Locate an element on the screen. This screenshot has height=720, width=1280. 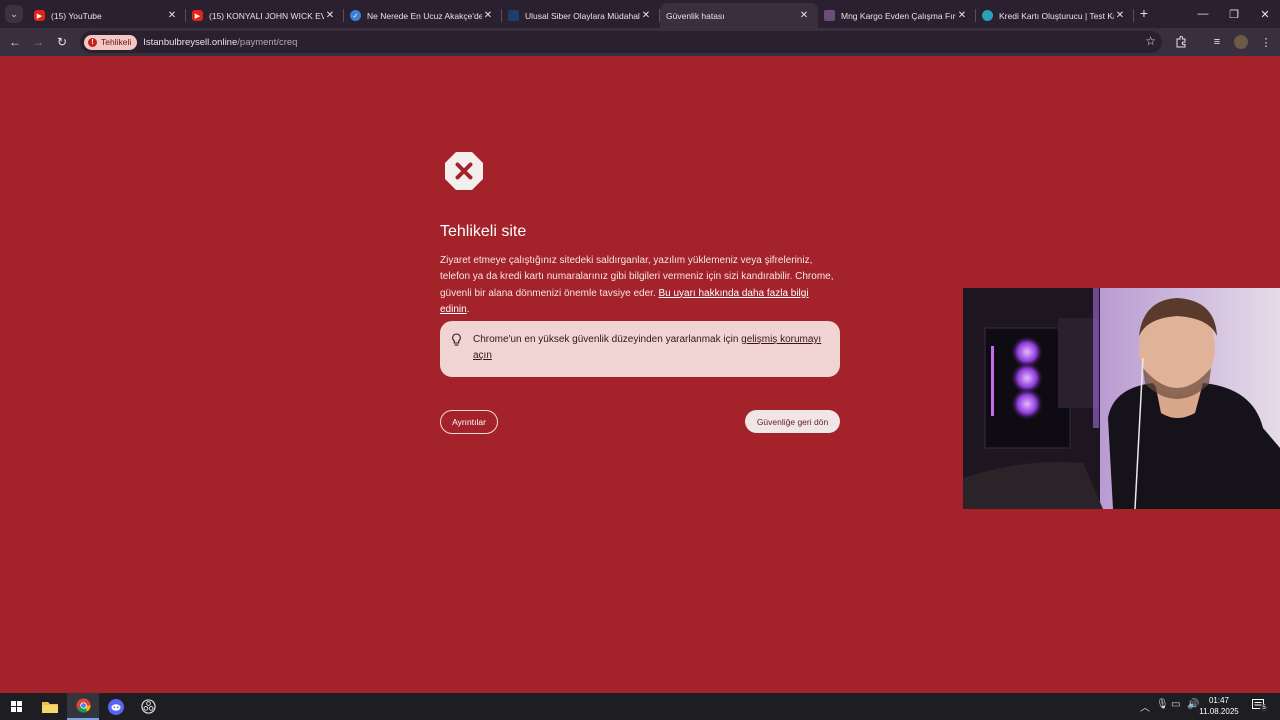
tab-title: Ulusal Siber Olaylara Müdahale is located at coordinates (582, 15).